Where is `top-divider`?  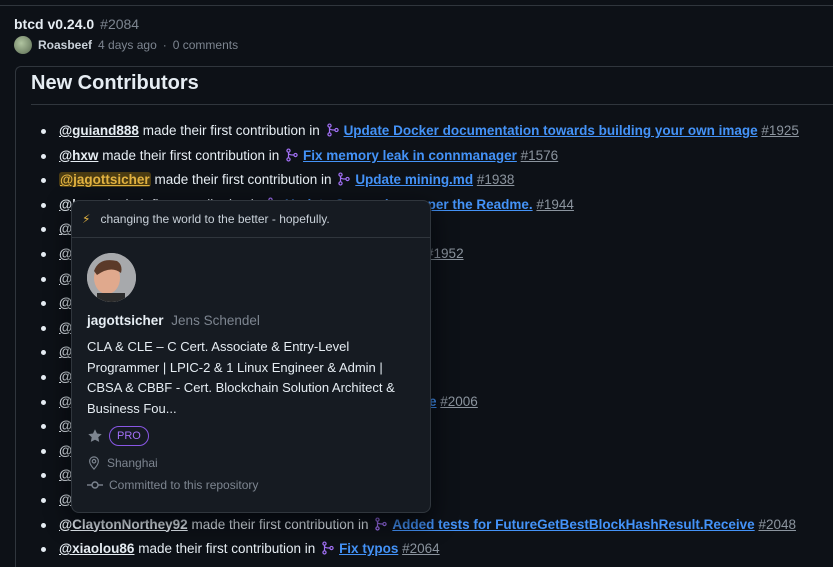
top-divider is located at coordinates (416, 5).